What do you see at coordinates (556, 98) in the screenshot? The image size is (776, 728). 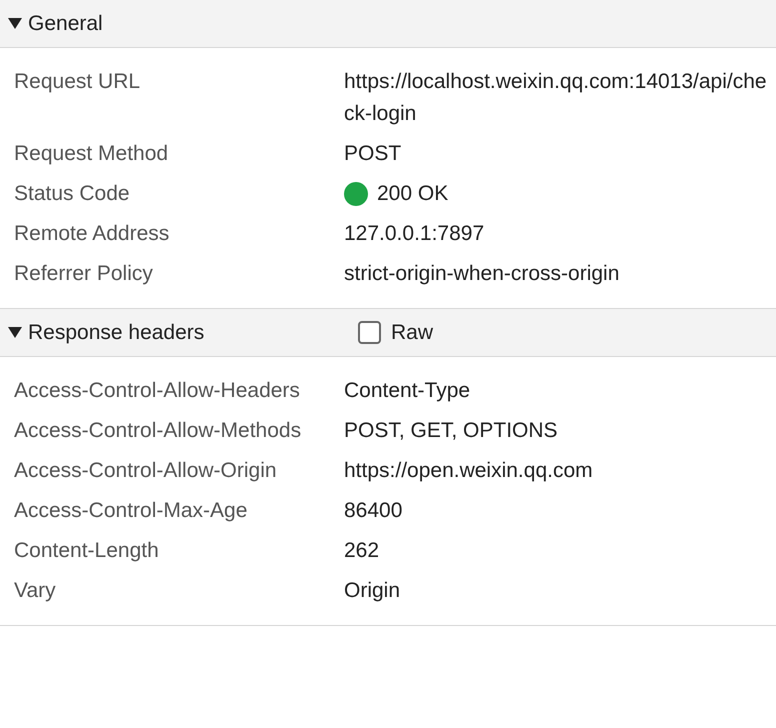 I see `header-value: https://localhost.weixin.qq.com:14013/api/check-login` at bounding box center [556, 98].